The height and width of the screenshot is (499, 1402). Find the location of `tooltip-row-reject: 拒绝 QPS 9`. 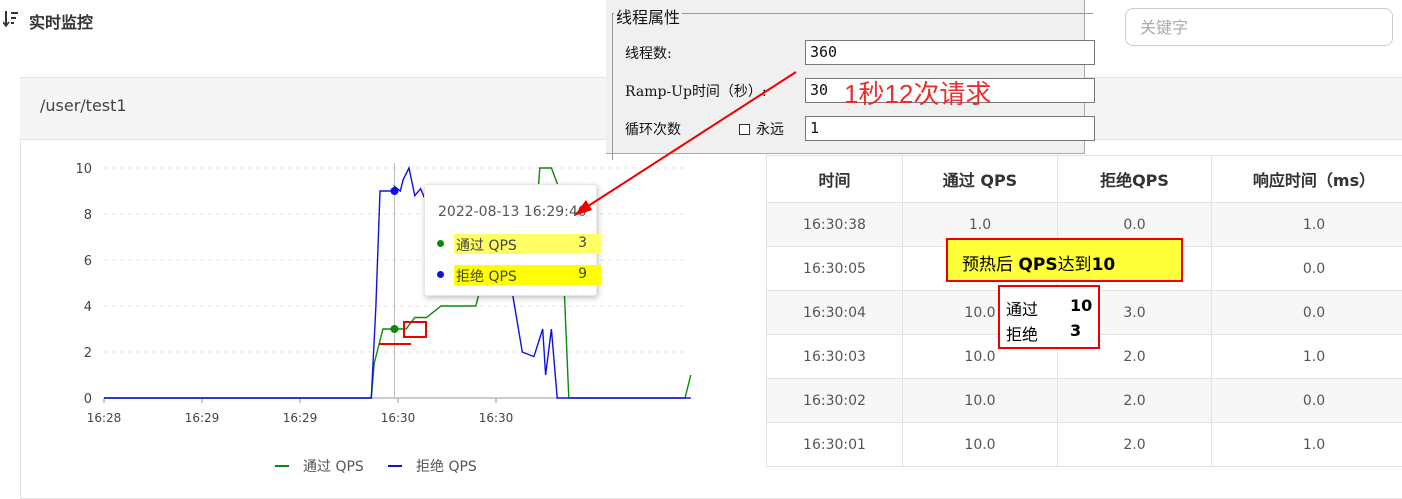

tooltip-row-reject: 拒绝 QPS 9 is located at coordinates (513, 275).